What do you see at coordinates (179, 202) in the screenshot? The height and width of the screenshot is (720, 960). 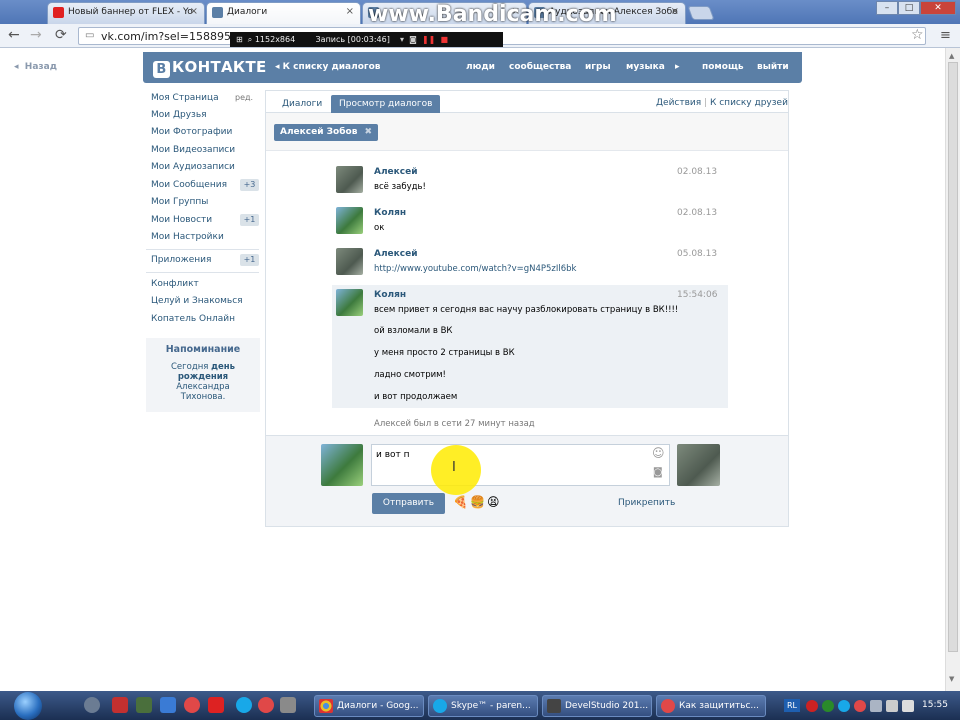 I see `menu-my-groups: Мои Группы` at bounding box center [179, 202].